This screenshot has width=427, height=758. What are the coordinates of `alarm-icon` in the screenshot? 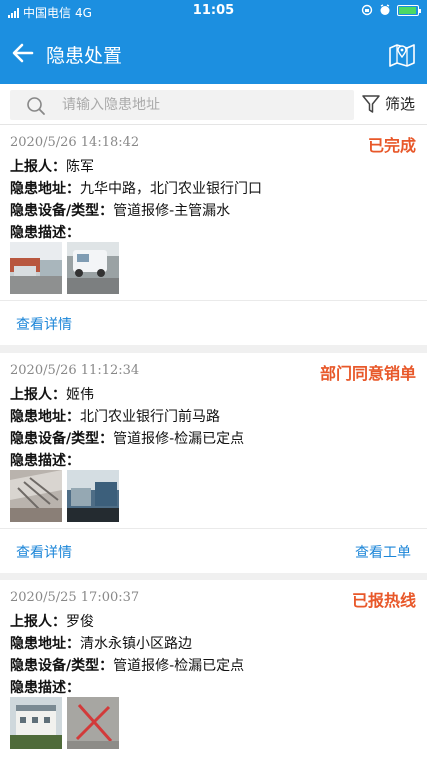 It's located at (385, 9).